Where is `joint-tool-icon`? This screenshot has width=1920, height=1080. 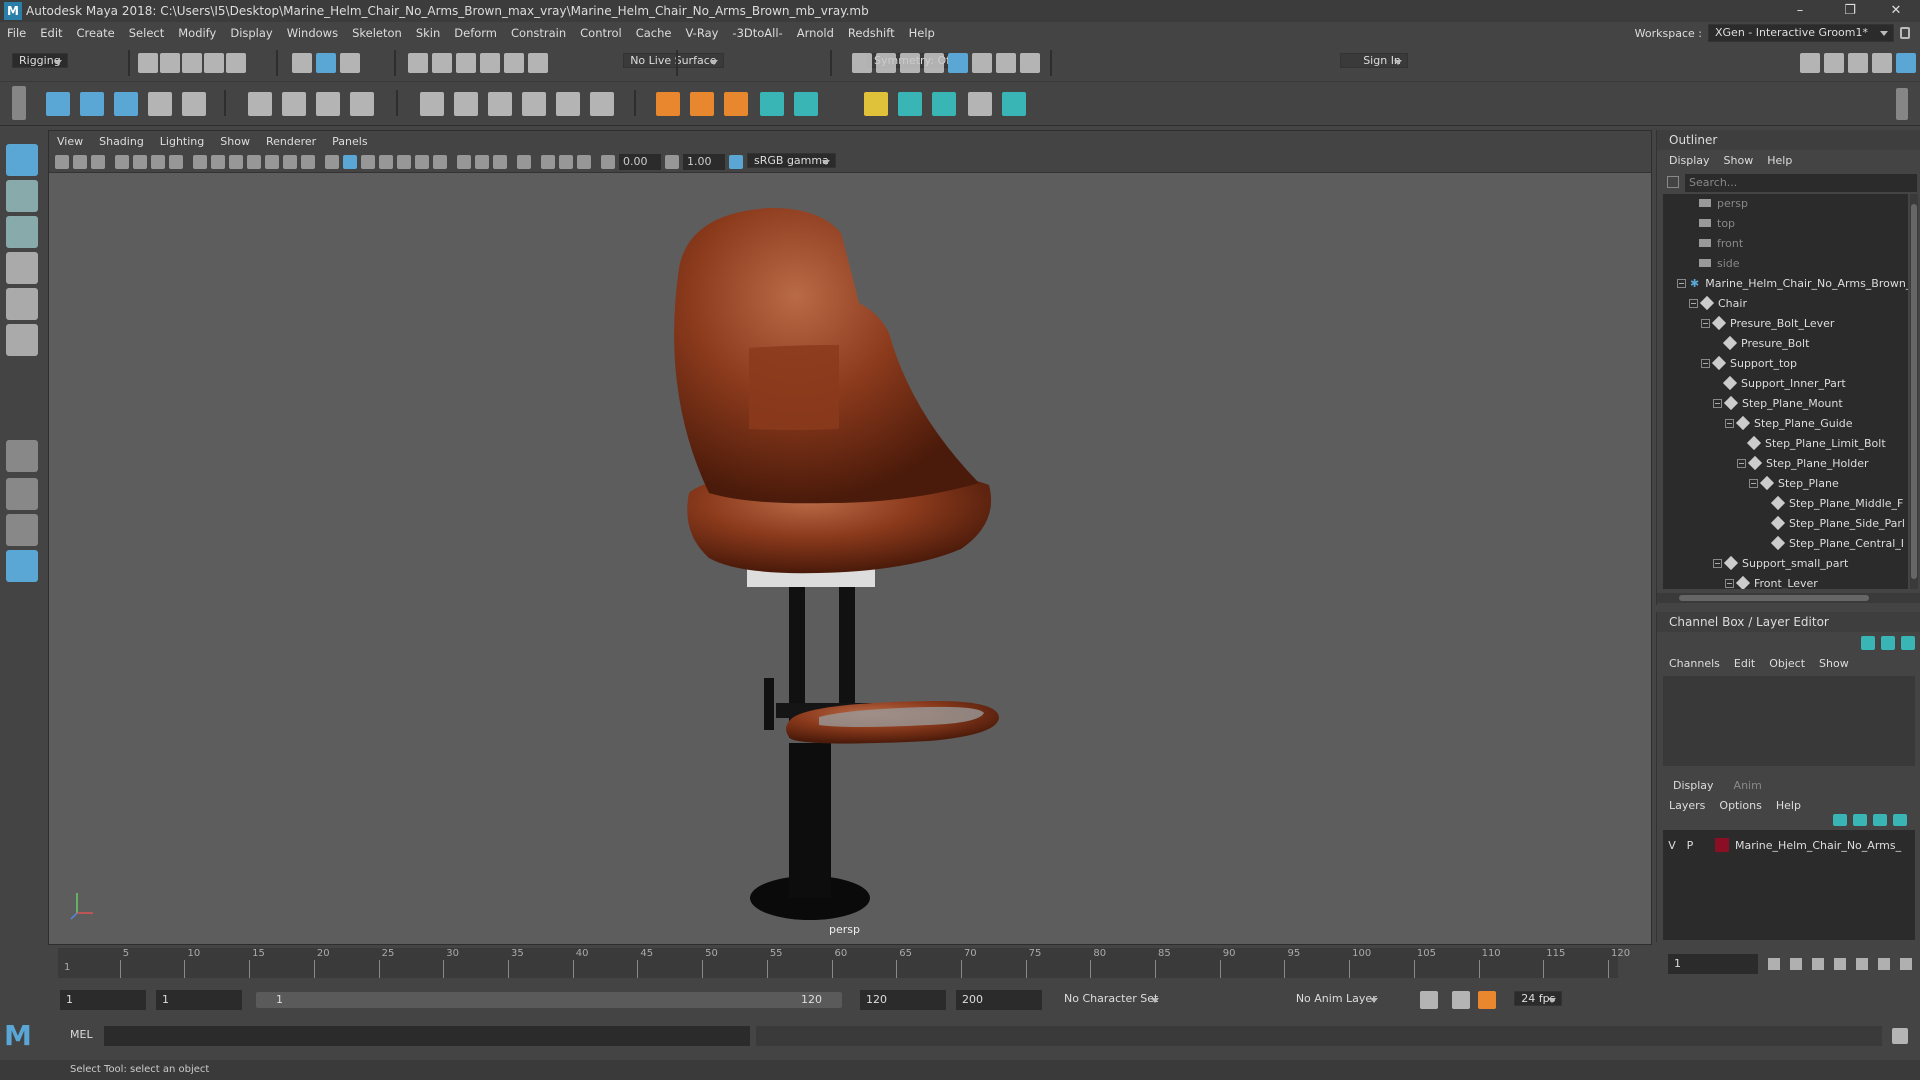
joint-tool-icon is located at coordinates (58, 104).